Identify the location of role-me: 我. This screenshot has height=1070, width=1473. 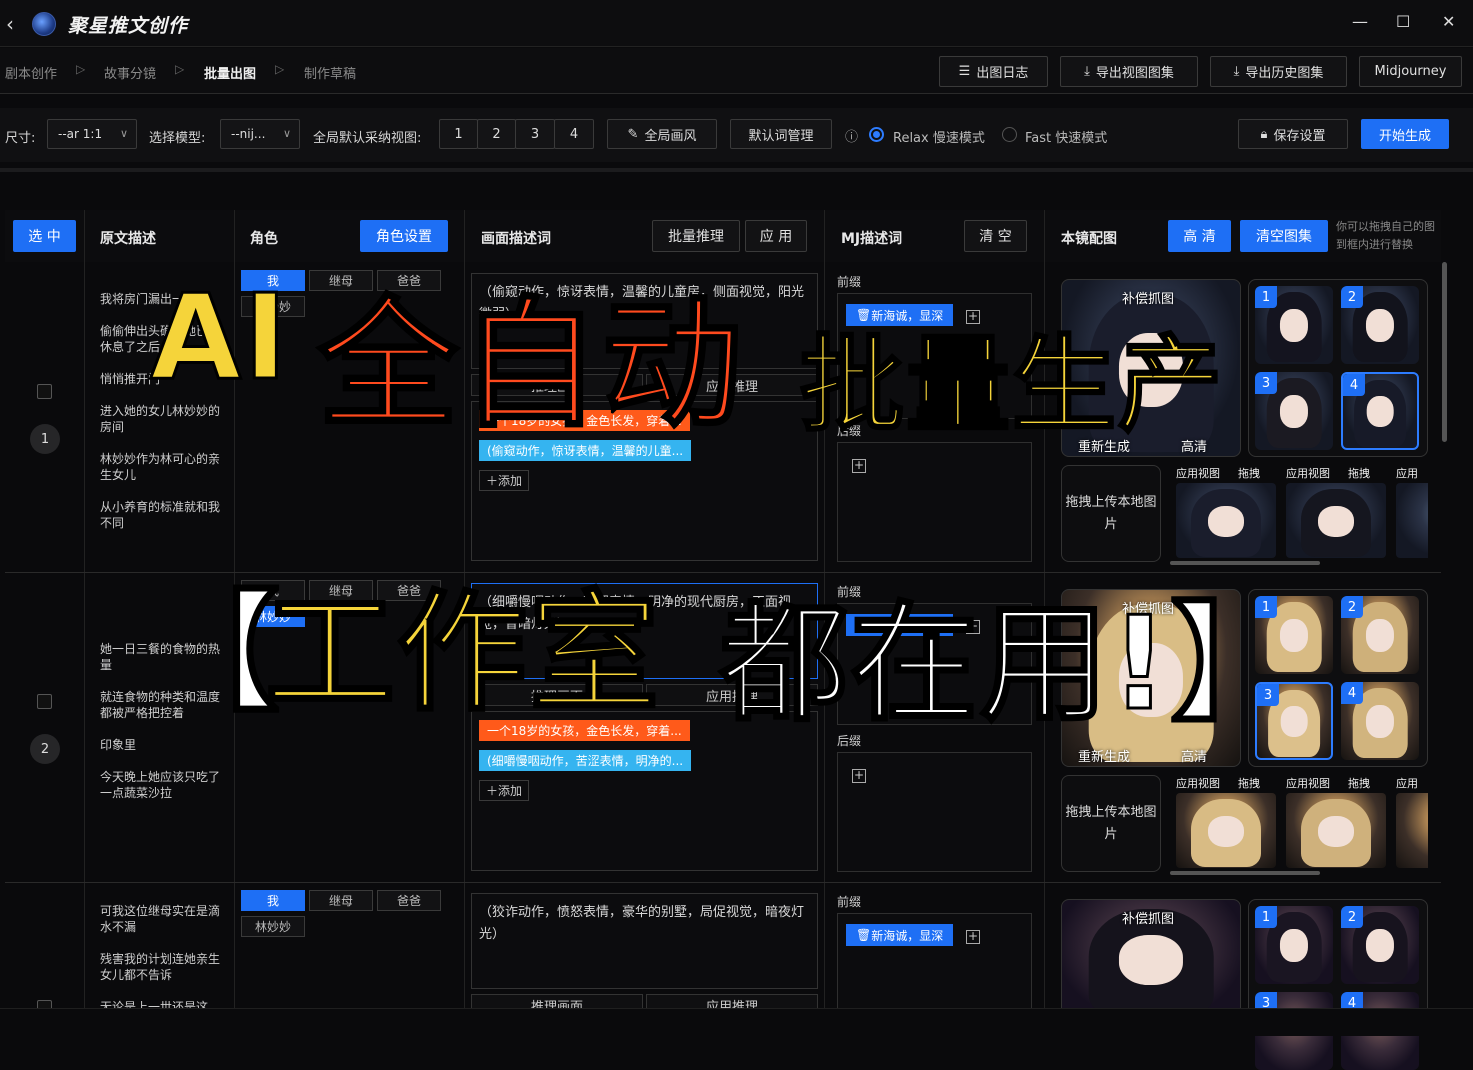
(273, 900).